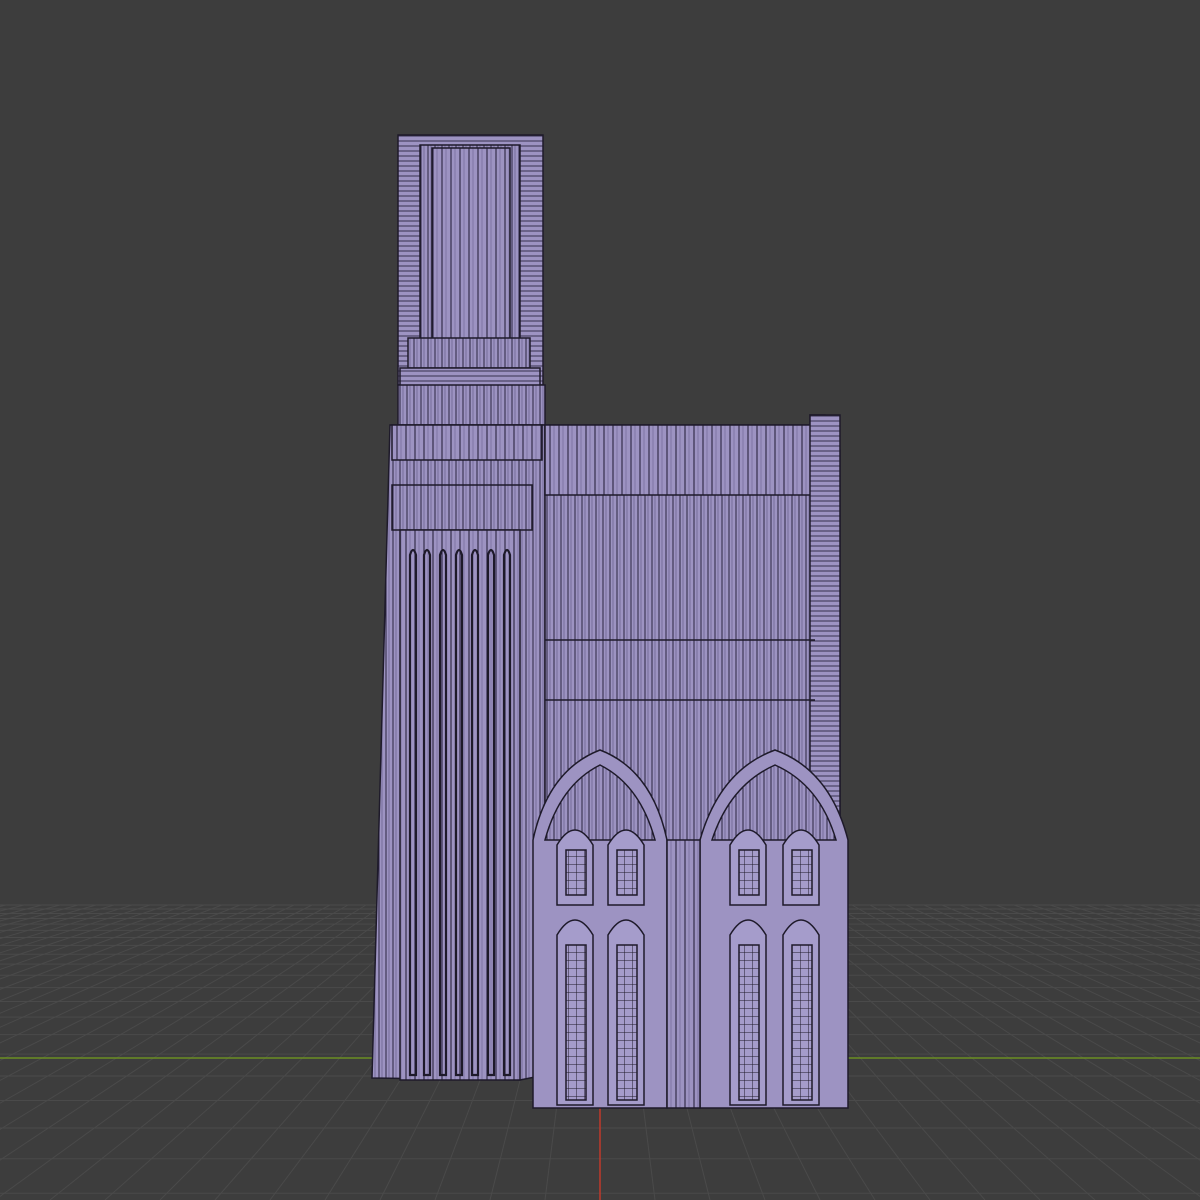 Image resolution: width=1200 pixels, height=1200 pixels. What do you see at coordinates (683, 974) in the screenshot?
I see `portal-gap` at bounding box center [683, 974].